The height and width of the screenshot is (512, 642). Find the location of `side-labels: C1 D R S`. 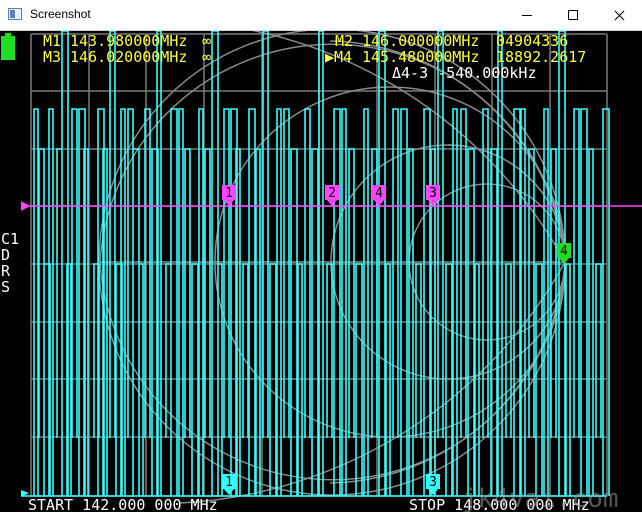

side-labels: C1 D R S is located at coordinates (10, 263).